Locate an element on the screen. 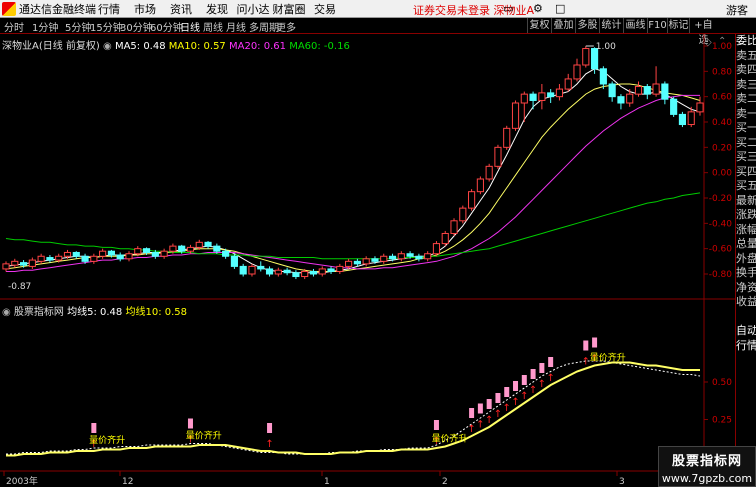 This screenshot has width=756, height=487. menu-jiaoyi: 交易 is located at coordinates (325, 9).